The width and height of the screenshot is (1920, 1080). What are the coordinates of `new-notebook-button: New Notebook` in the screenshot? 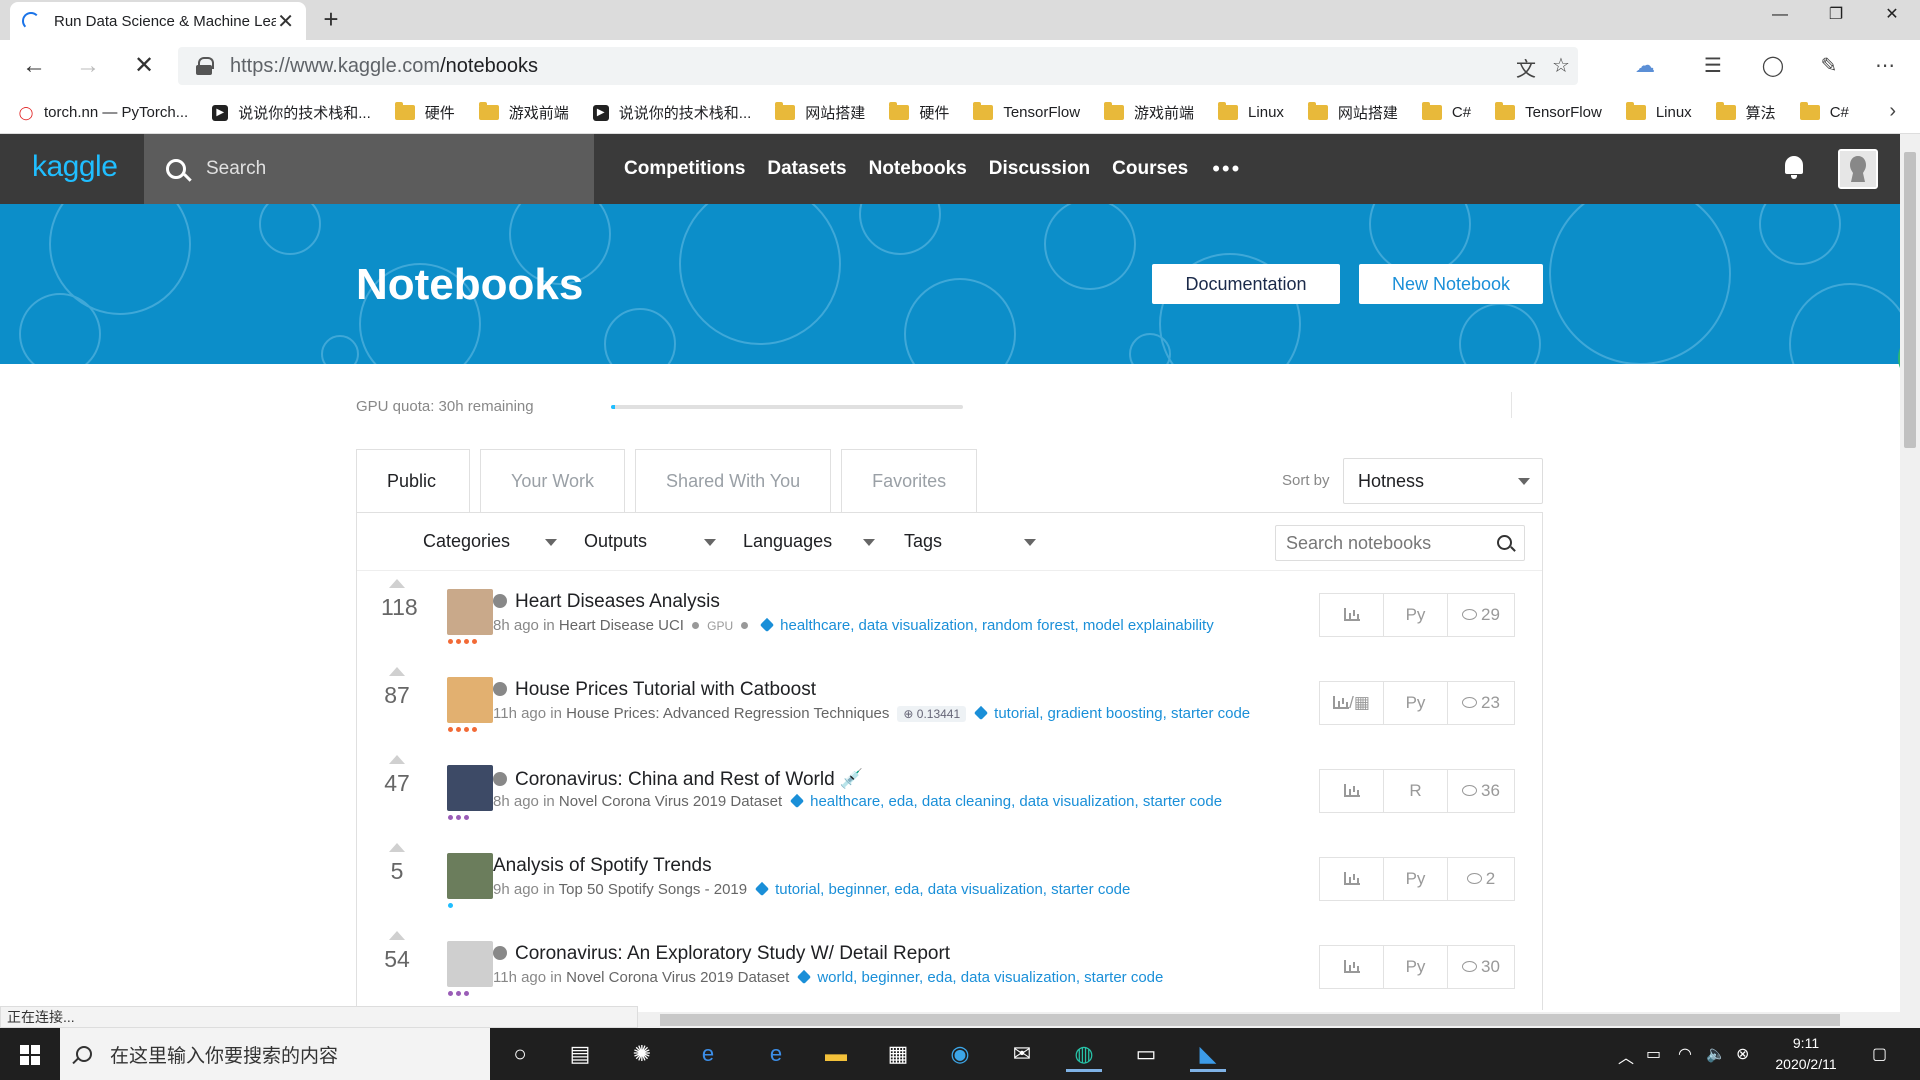 It's located at (1451, 284).